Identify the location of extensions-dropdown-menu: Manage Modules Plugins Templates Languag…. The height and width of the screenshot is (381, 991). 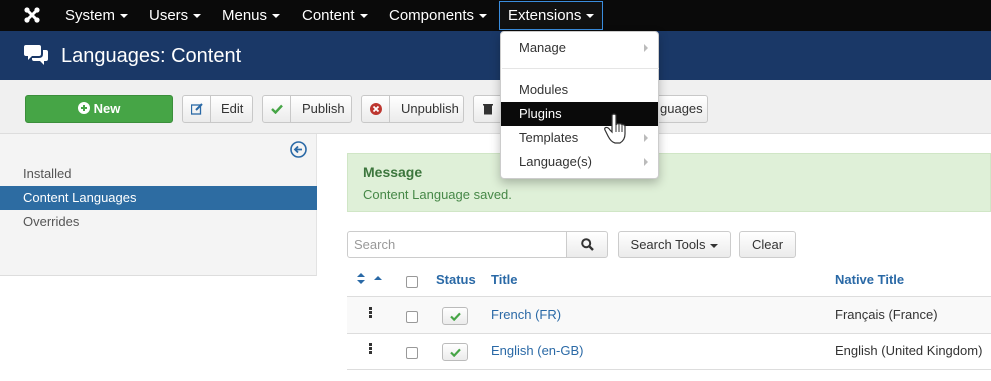
(579, 105).